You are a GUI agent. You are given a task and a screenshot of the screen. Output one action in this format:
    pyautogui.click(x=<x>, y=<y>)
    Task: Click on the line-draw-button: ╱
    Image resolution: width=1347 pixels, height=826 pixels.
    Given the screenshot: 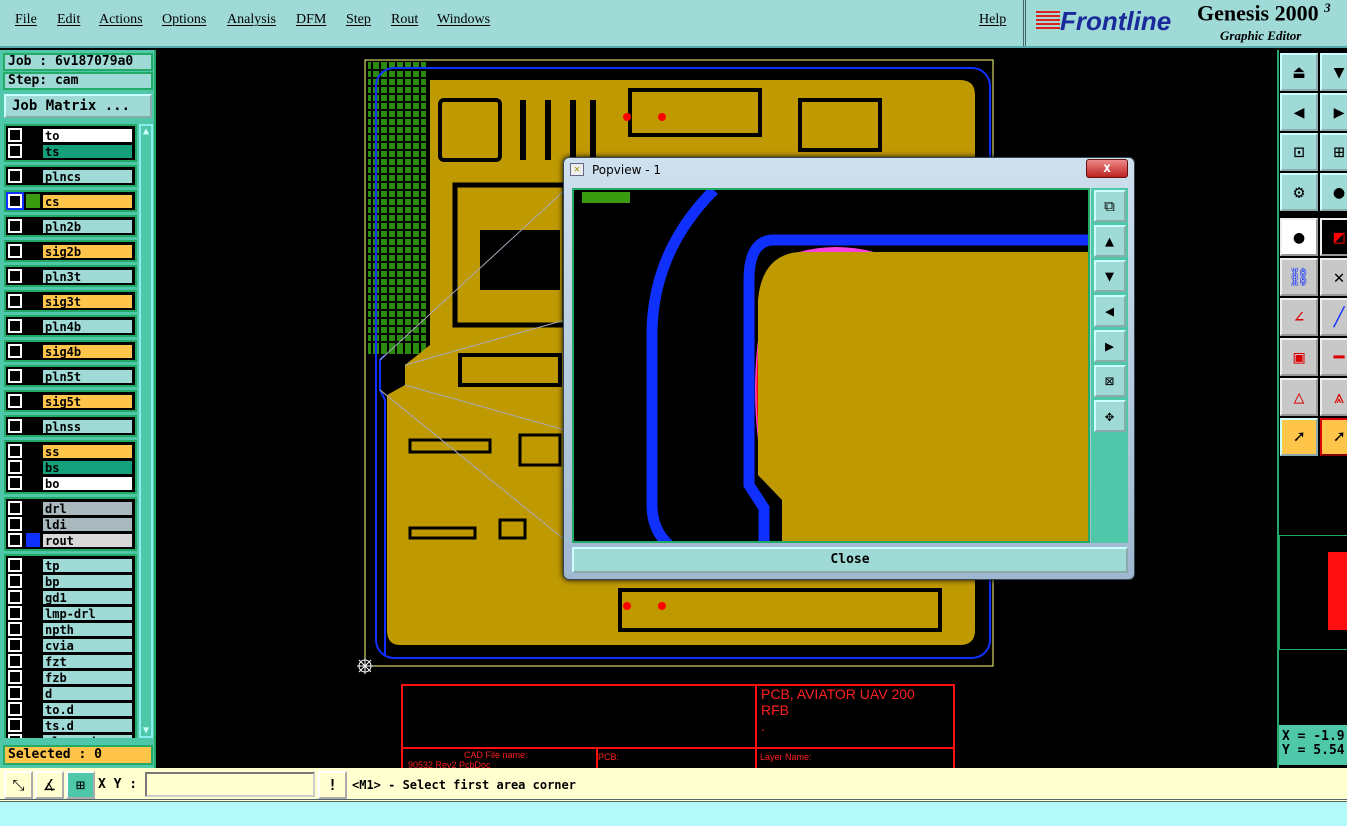 What is the action you would take?
    pyautogui.click(x=1333, y=317)
    